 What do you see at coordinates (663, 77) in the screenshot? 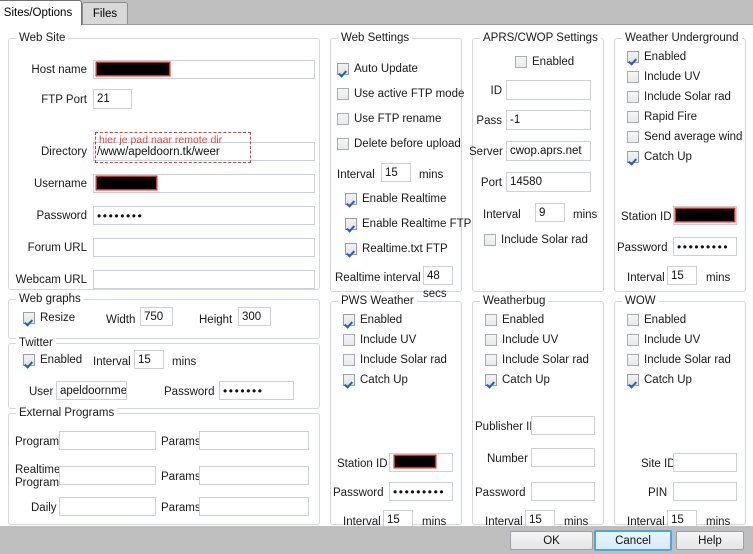
I see `wu-include-uv-checkbox: Include UV` at bounding box center [663, 77].